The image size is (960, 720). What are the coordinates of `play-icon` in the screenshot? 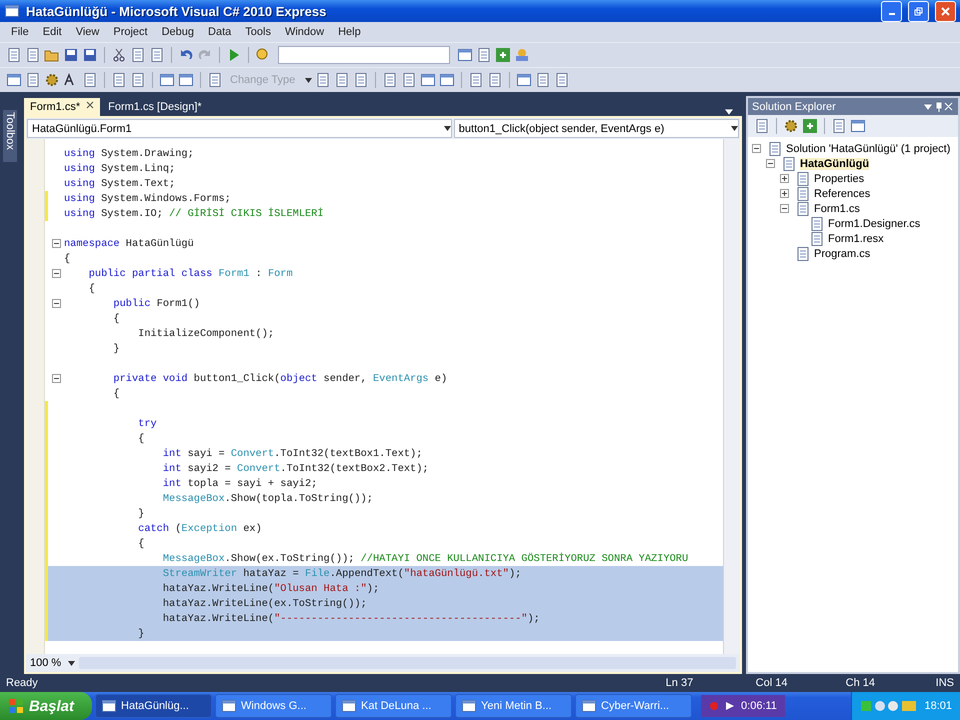 It's located at (730, 706).